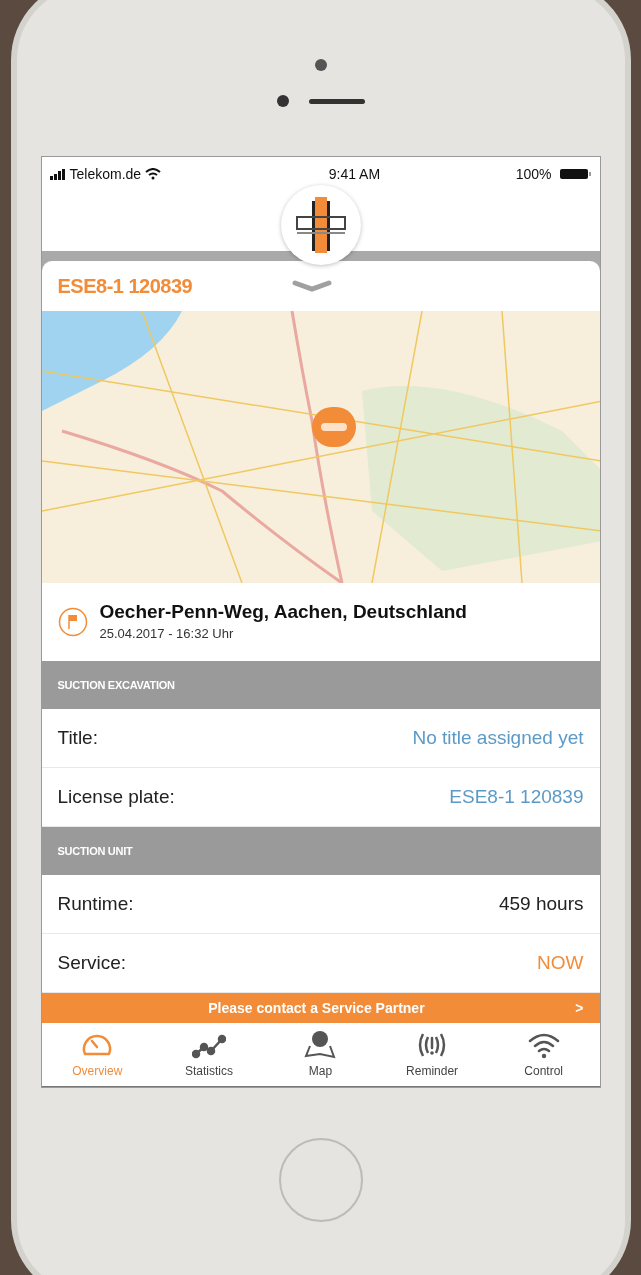  I want to click on carrier-name: Telekom.de, so click(105, 174).